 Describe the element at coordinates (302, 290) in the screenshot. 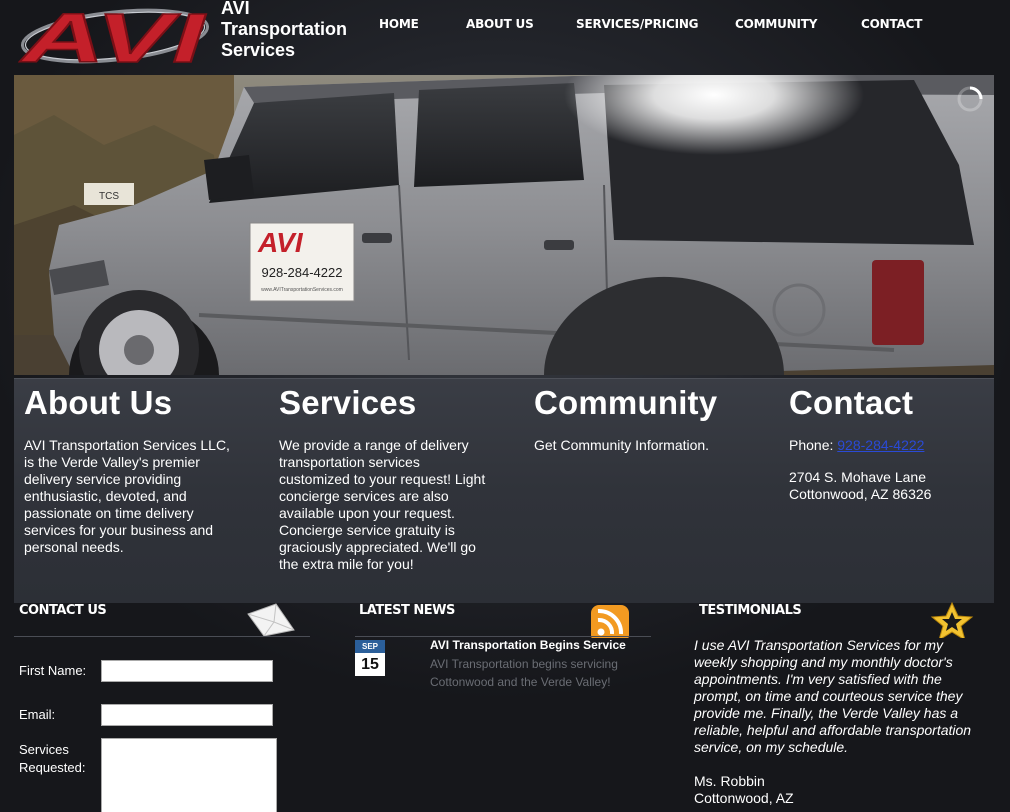

I see `door-sign-web: www.AVITransportationServices.com` at that location.